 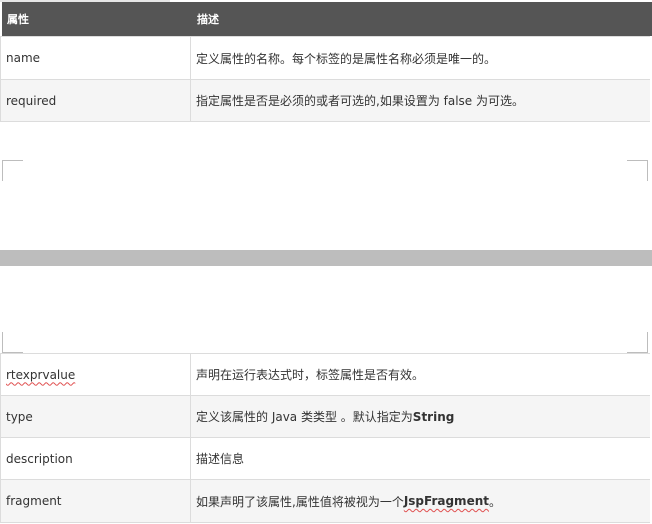 What do you see at coordinates (494, 501) in the screenshot?
I see `desc-fragment-suffix: 。` at bounding box center [494, 501].